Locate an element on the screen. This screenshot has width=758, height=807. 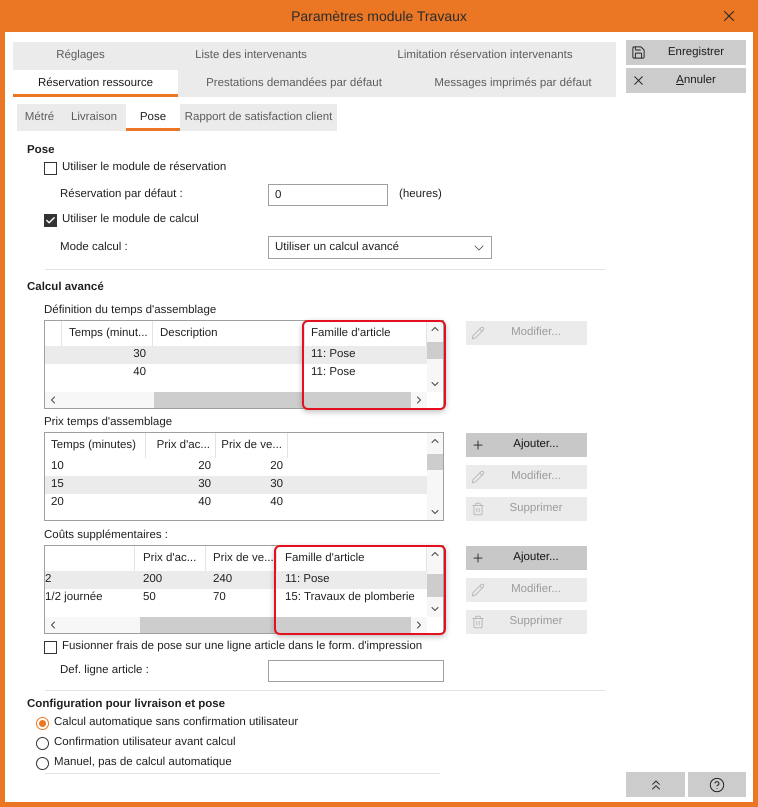
tab: Limitation réservation intervenants is located at coordinates (485, 56).